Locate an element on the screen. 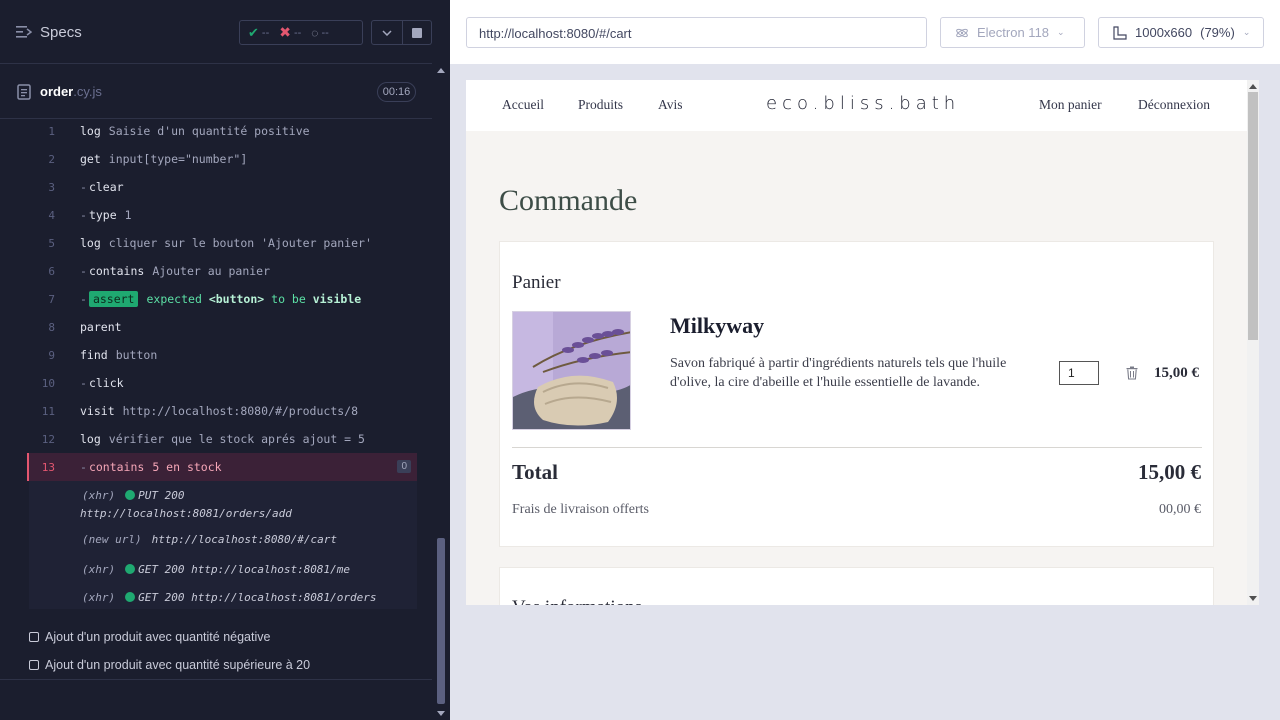  info-title: Vos informations is located at coordinates (577, 601).